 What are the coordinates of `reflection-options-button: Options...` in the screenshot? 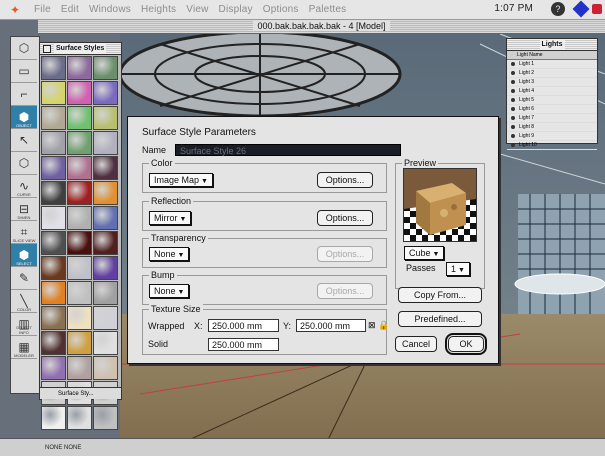 It's located at (345, 218).